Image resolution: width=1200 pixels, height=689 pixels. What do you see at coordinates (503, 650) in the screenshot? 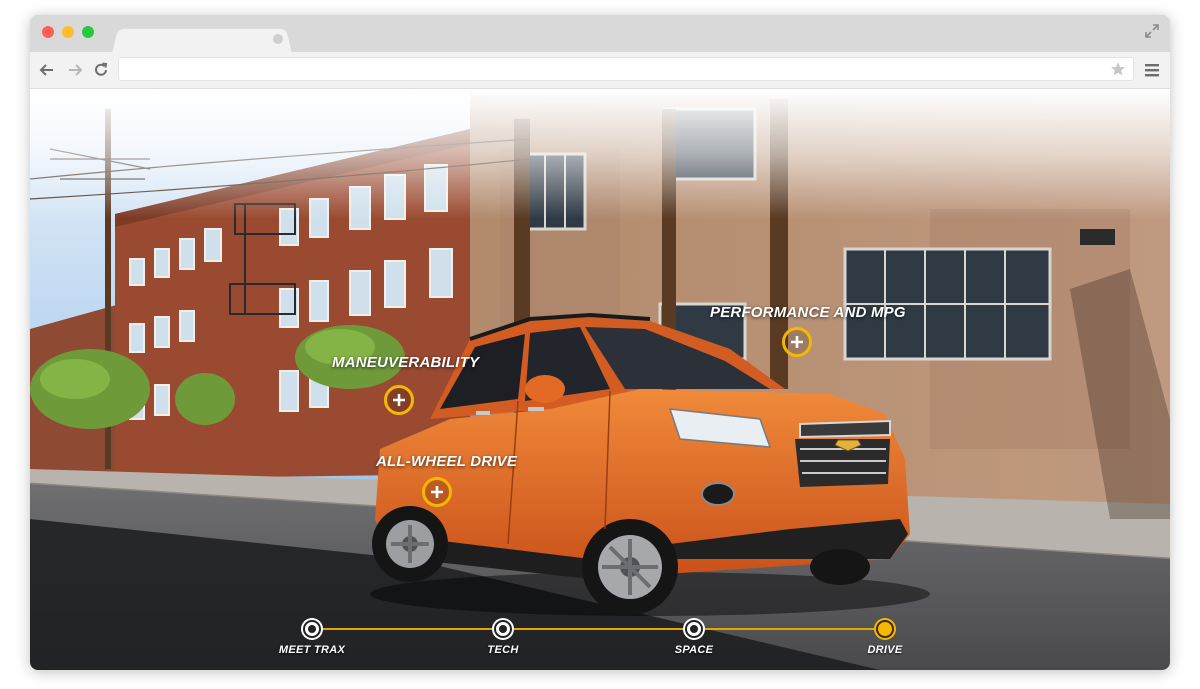
I see `timeline-label-tech: TECH` at bounding box center [503, 650].